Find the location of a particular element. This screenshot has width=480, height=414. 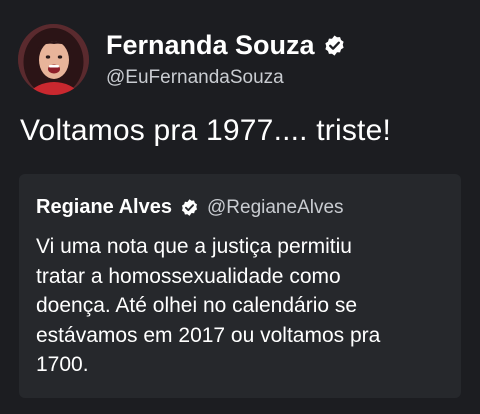

profile-photo-image is located at coordinates (53, 59).